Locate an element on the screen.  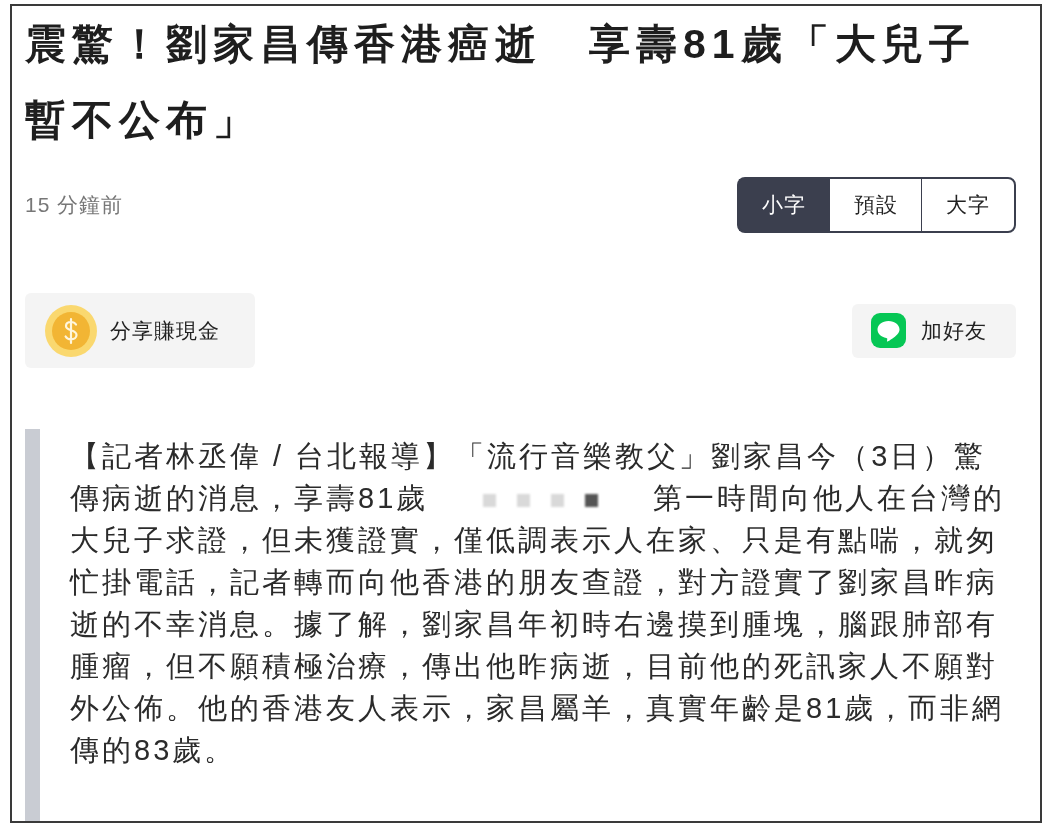
font-size-option: 大字 is located at coordinates (968, 205).